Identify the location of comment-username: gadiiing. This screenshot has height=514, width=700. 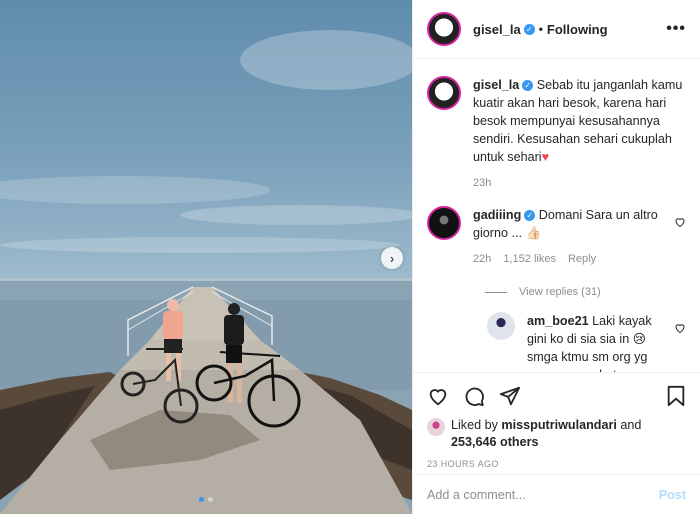
(497, 215).